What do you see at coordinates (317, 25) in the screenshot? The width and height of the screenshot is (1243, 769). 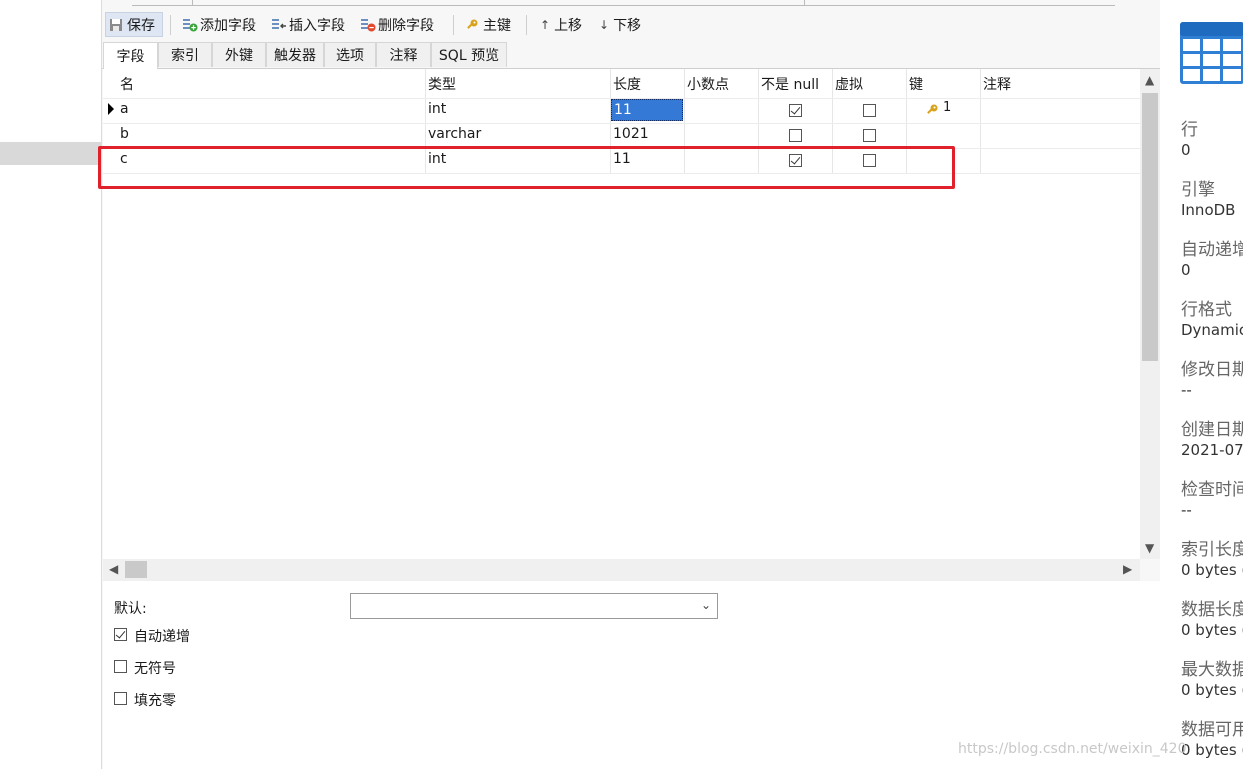 I see `insert-field-label: 插入字段` at bounding box center [317, 25].